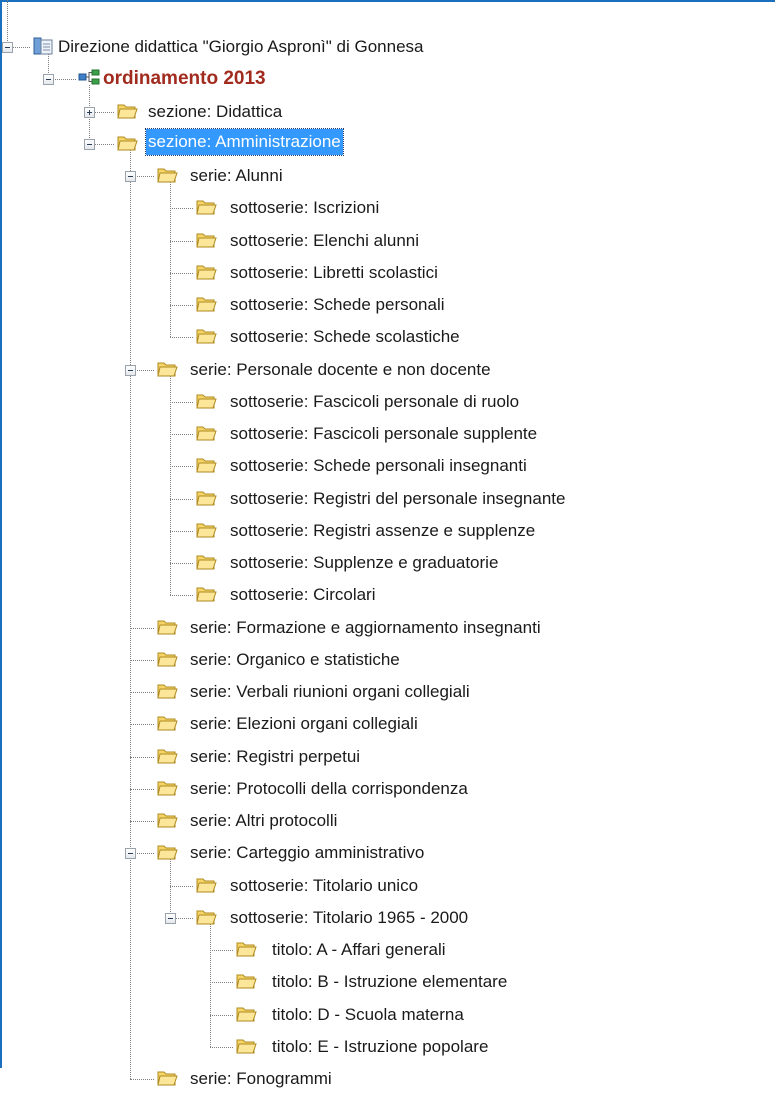 Image resolution: width=775 pixels, height=1094 pixels. I want to click on tree-node-label: sottoserie: Schede scolastiche, so click(345, 337).